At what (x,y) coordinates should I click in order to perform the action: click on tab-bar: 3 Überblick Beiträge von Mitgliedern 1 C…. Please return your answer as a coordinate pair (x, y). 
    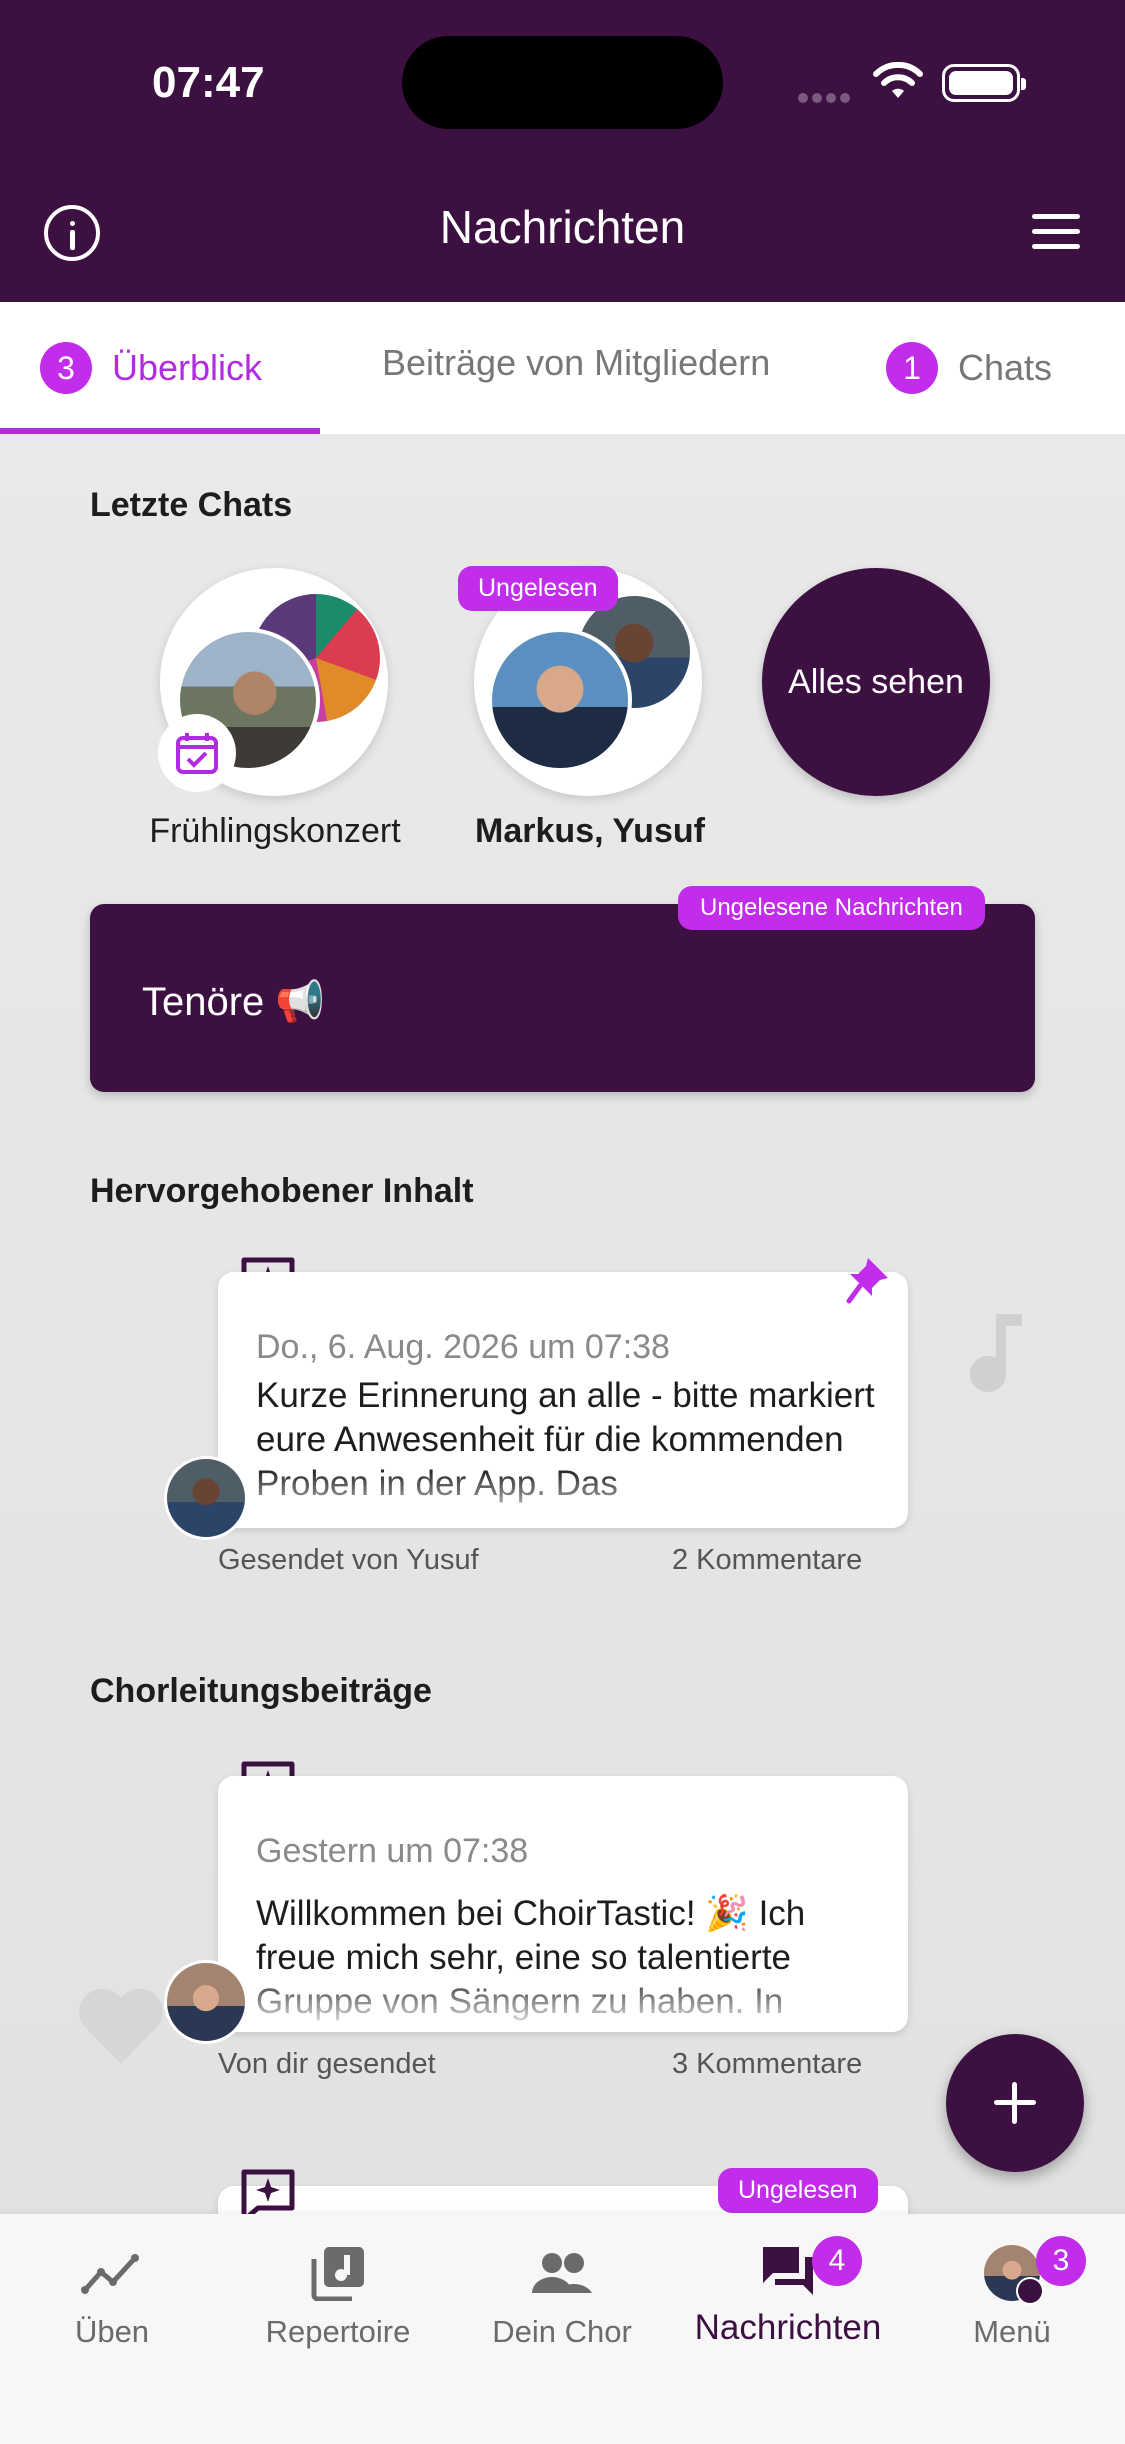
    Looking at the image, I should click on (562, 368).